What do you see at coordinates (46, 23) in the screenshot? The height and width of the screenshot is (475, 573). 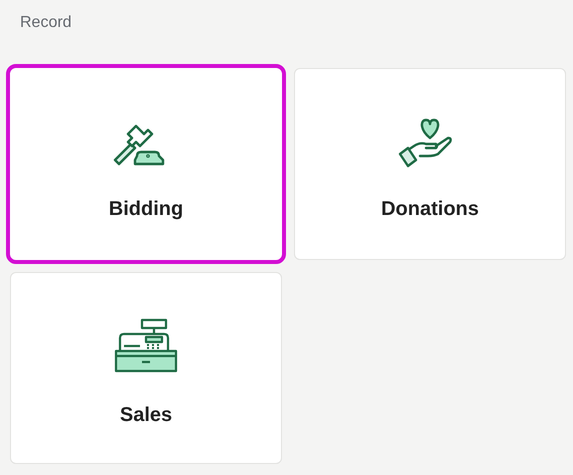 I see `section-title: Record` at bounding box center [46, 23].